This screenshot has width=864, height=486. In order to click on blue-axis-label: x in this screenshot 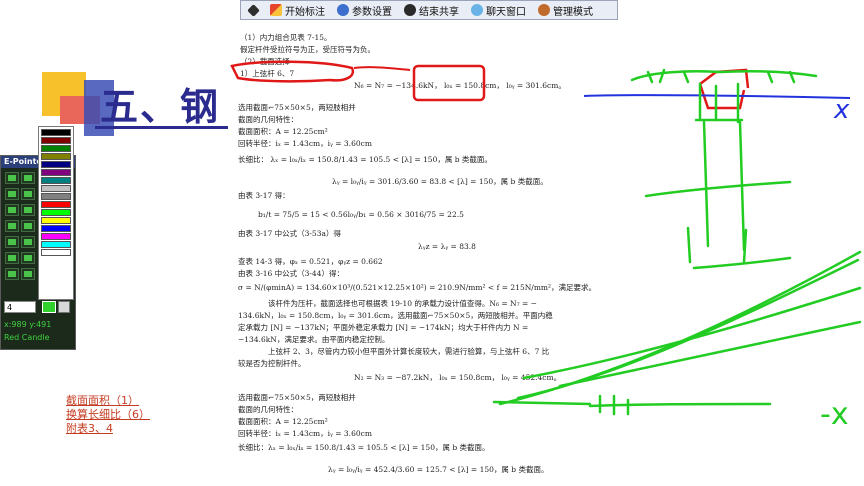, I will do `click(841, 110)`.